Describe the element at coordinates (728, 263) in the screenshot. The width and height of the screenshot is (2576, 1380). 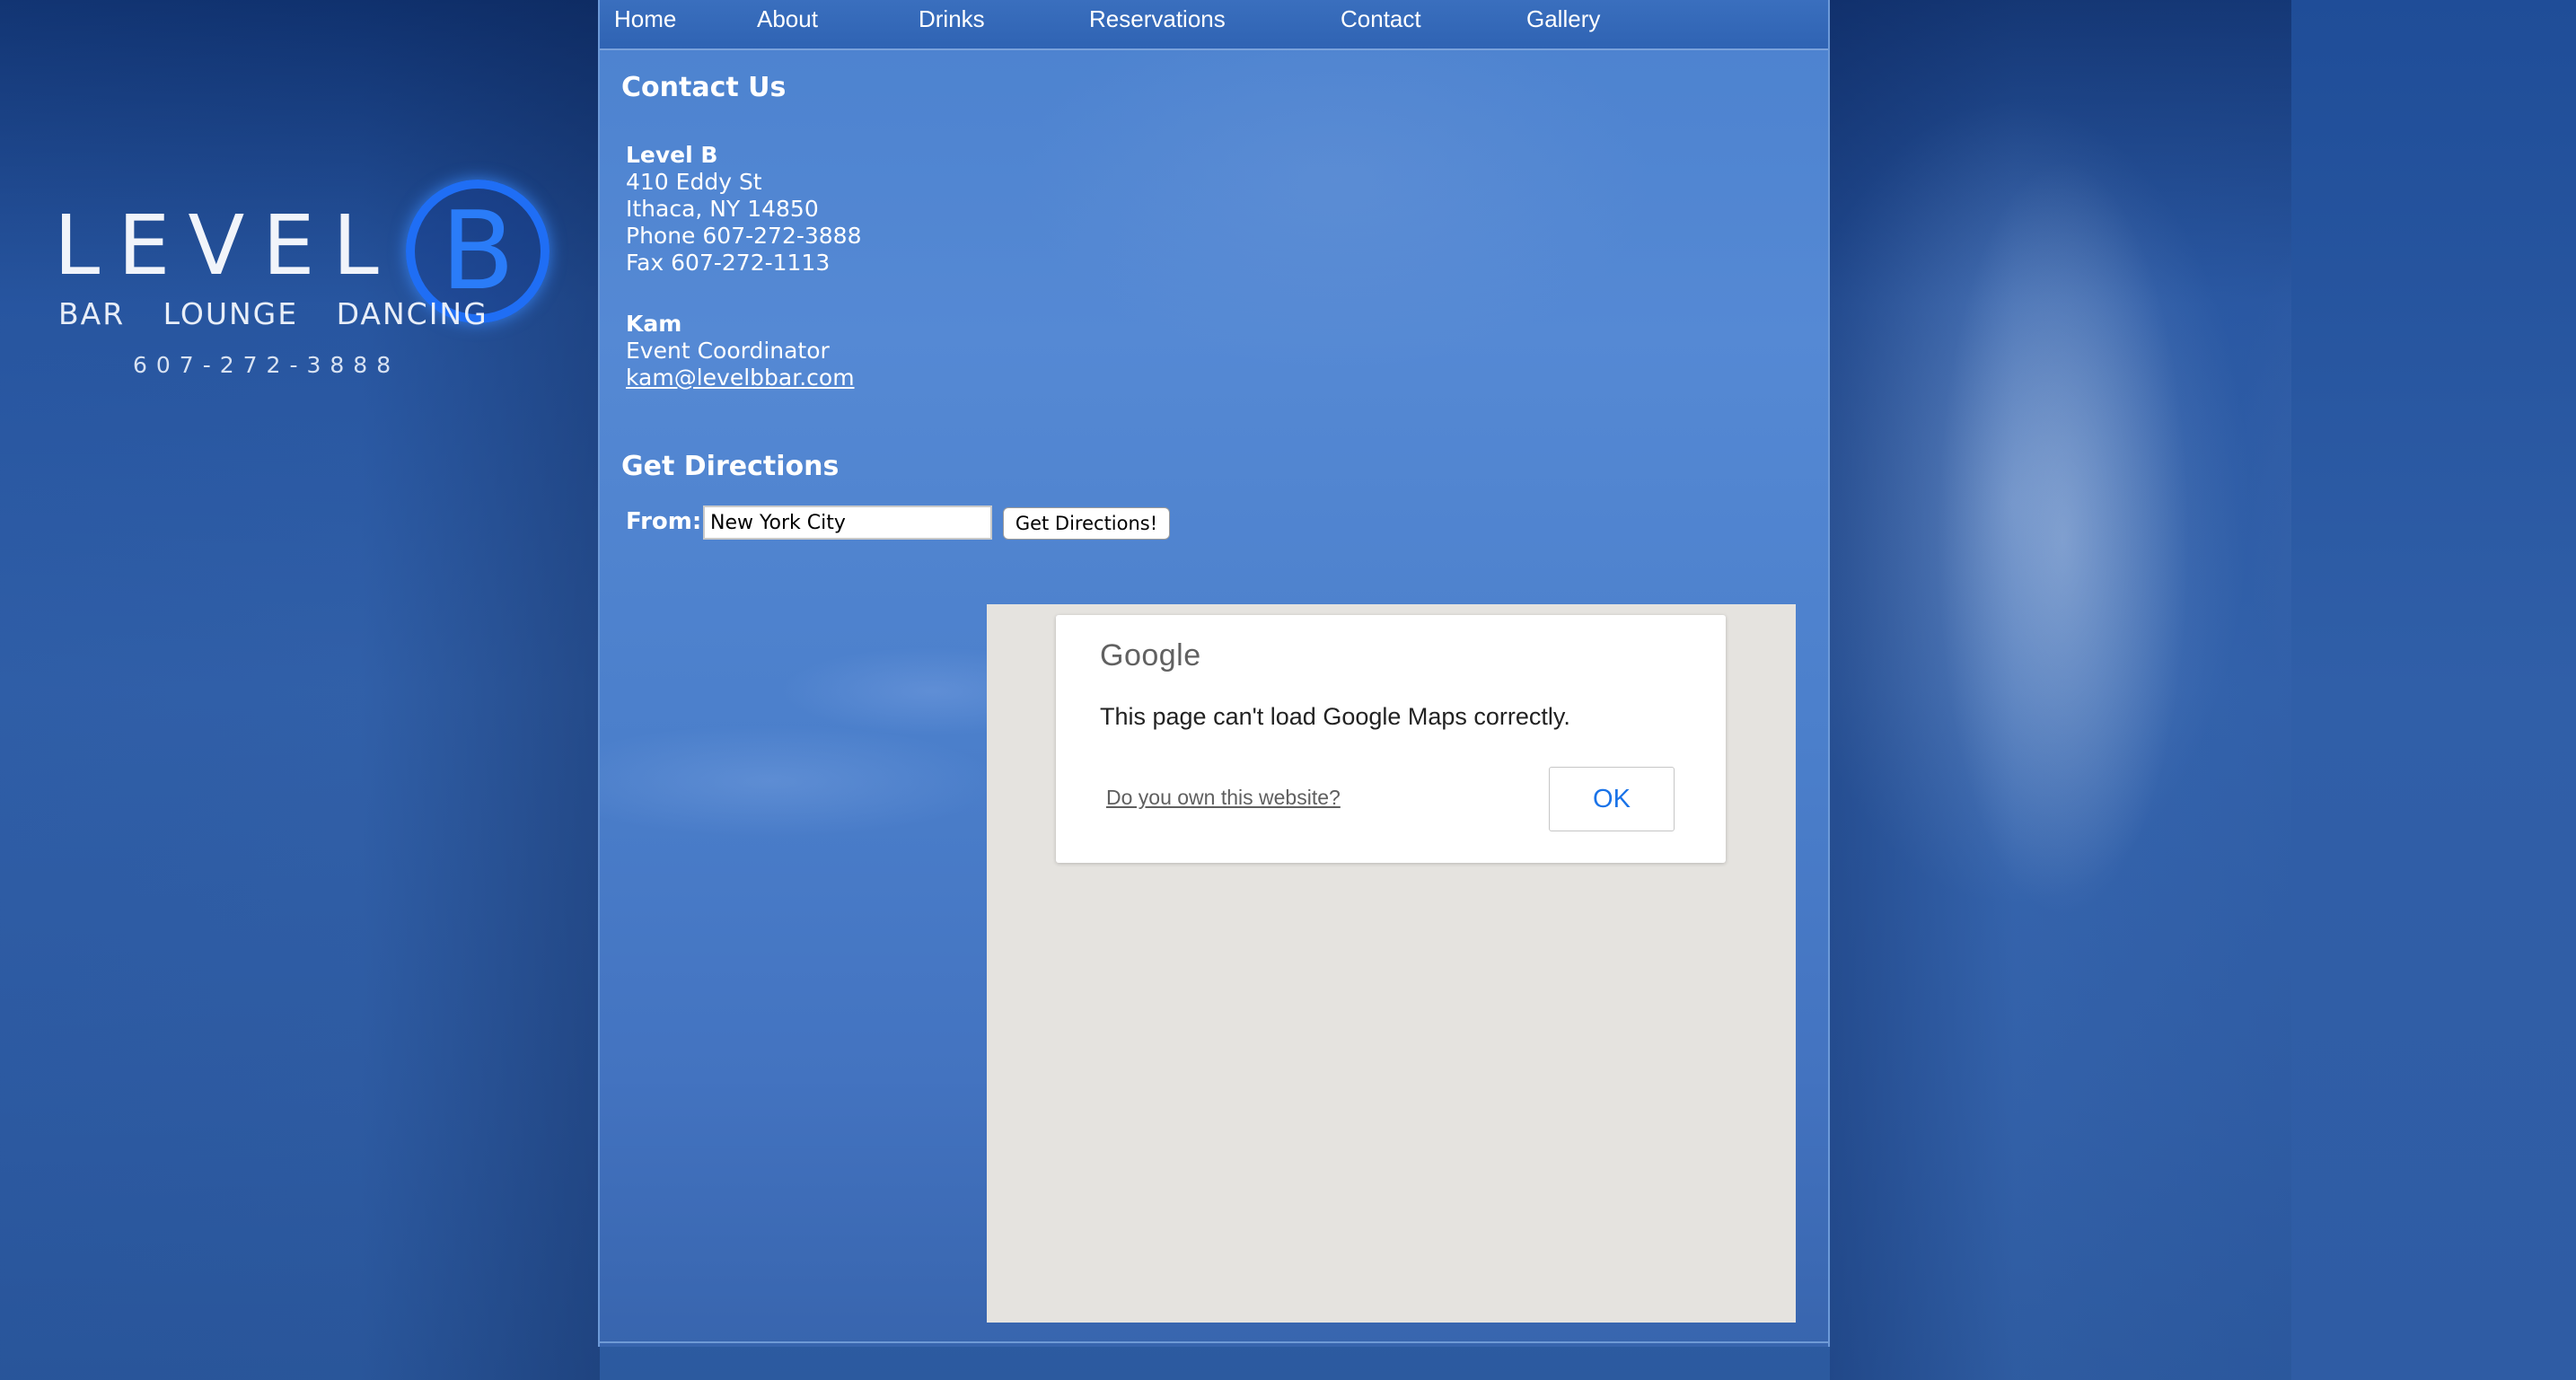
I see `venue-fax: Fax 607-272-1113` at that location.